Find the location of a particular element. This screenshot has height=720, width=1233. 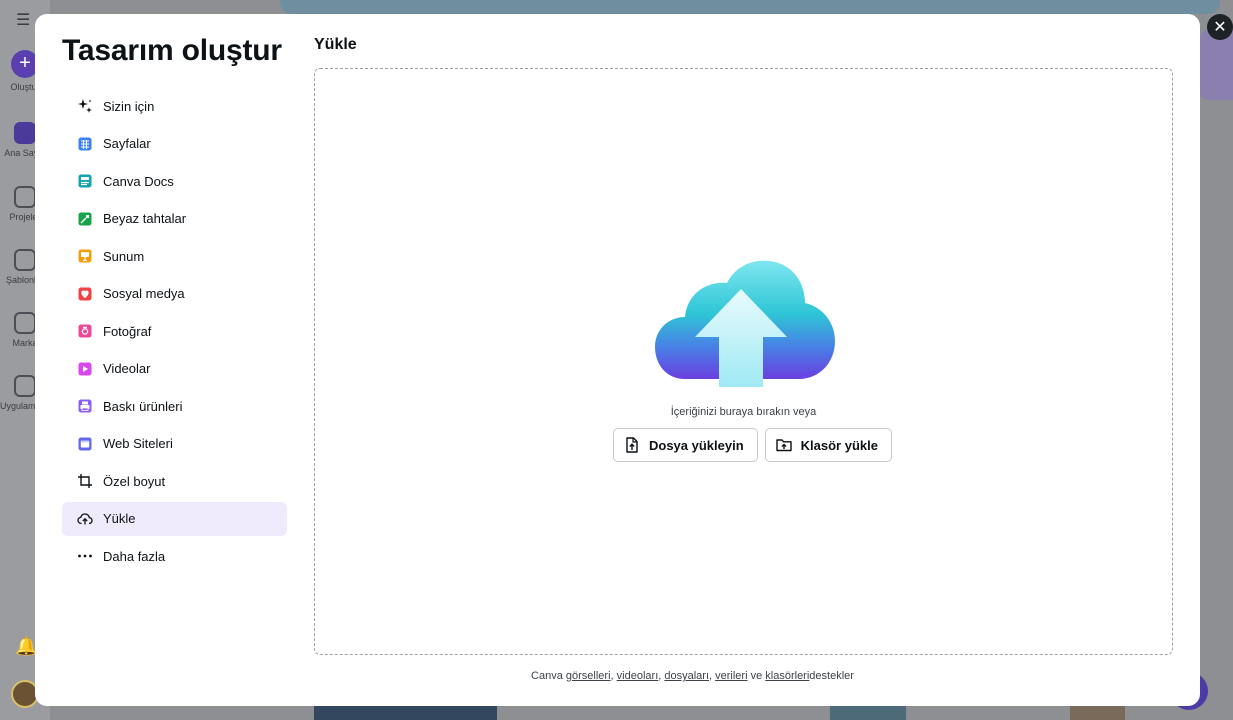

images-link: görselleri is located at coordinates (588, 676).